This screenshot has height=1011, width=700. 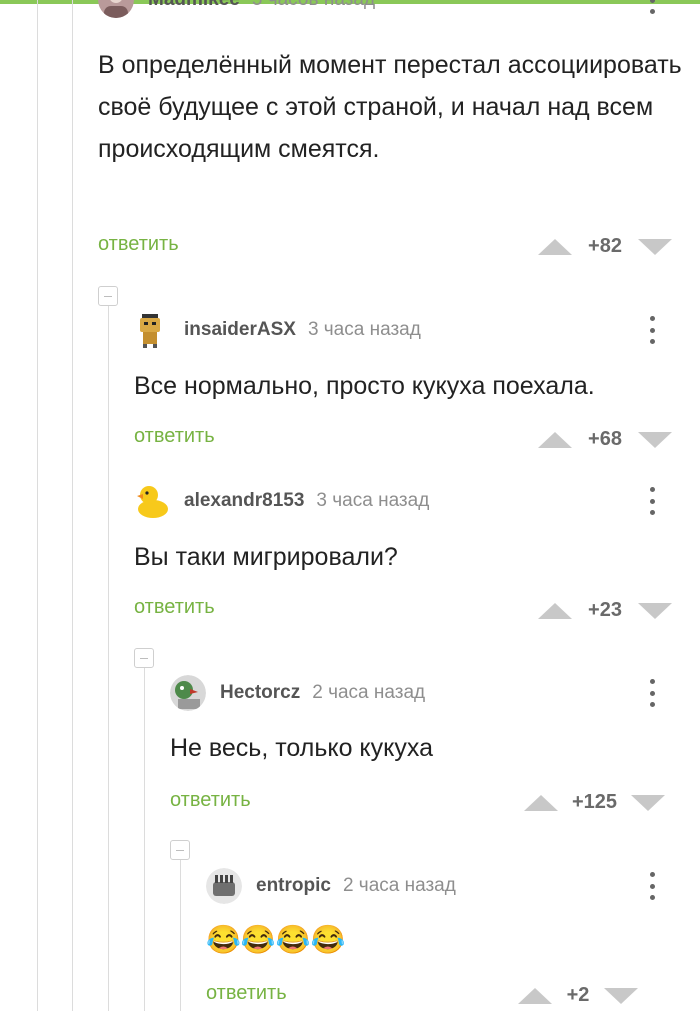 I want to click on comment-score: +23, so click(x=605, y=610).